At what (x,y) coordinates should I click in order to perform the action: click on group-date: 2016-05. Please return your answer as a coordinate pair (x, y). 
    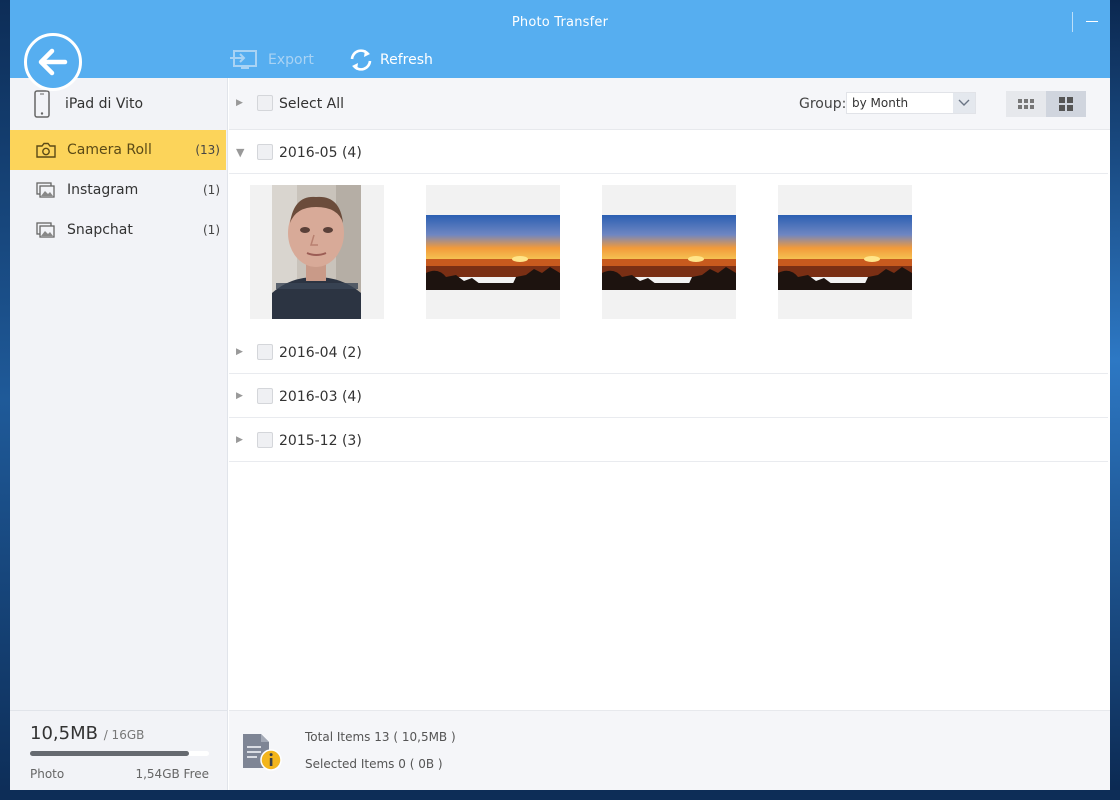
    Looking at the image, I should click on (308, 153).